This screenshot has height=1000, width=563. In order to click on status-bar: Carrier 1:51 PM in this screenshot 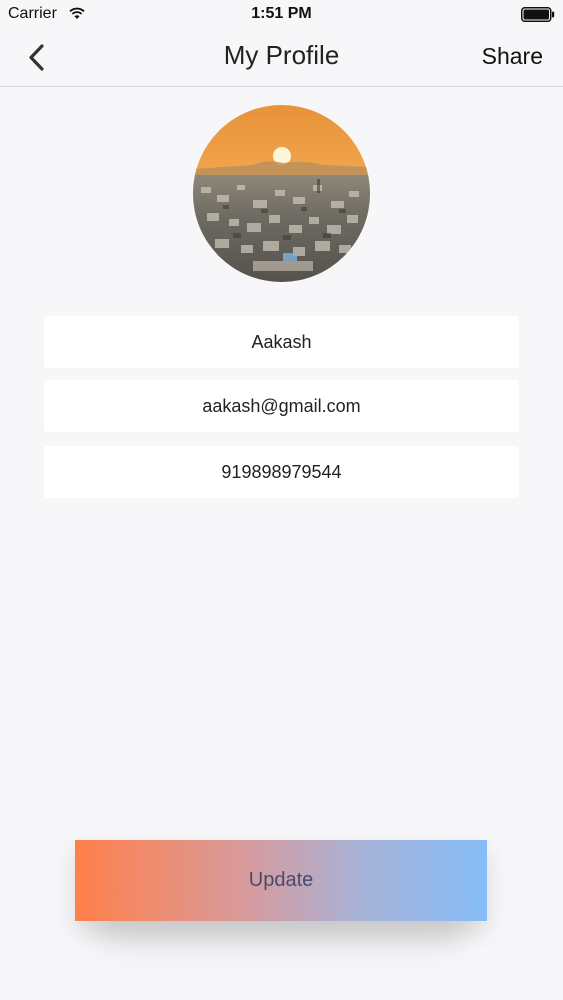, I will do `click(281, 15)`.